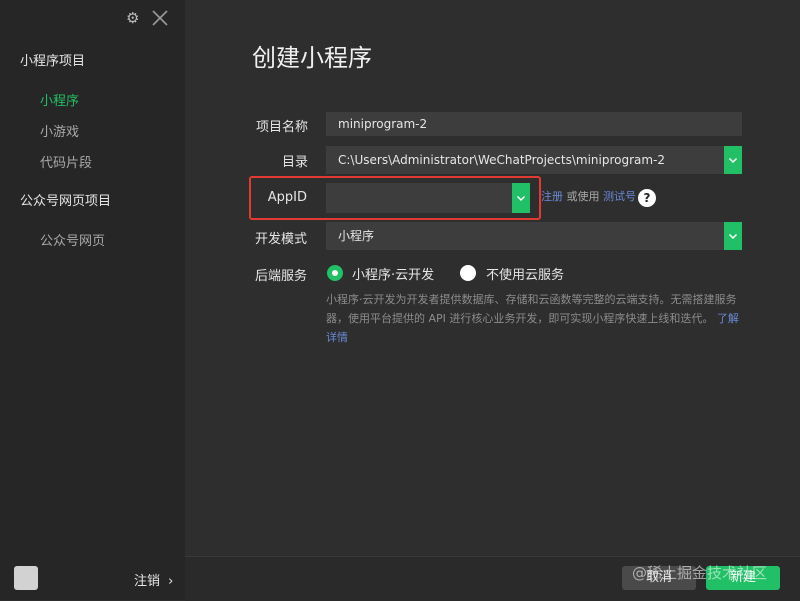 Image resolution: width=800 pixels, height=601 pixels. Describe the element at coordinates (66, 161) in the screenshot. I see `sidebar-item-code-snippet: 代码片段` at that location.